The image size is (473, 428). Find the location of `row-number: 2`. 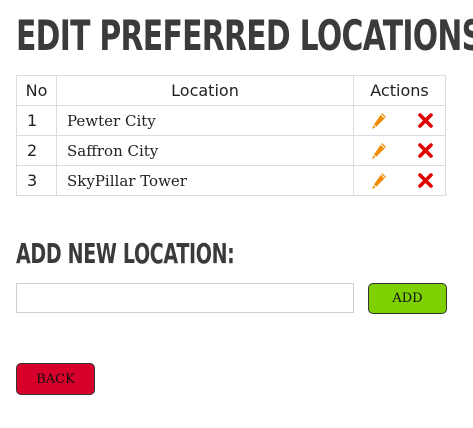

row-number: 2 is located at coordinates (36, 150).